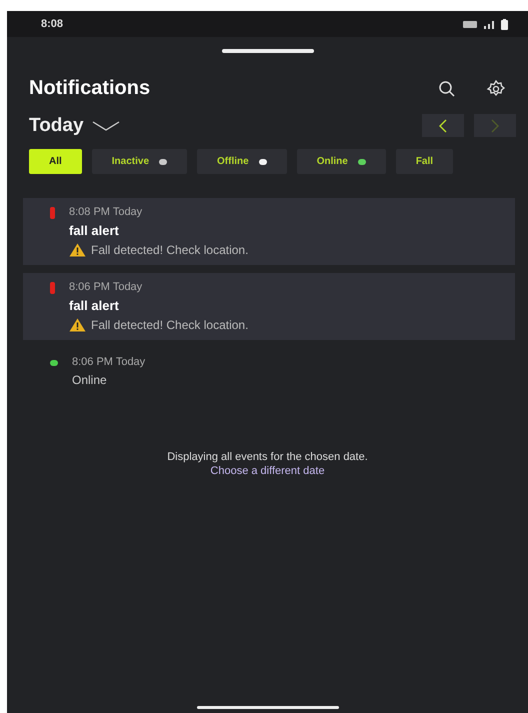 The height and width of the screenshot is (713, 528). I want to click on chevron-down-icon, so click(106, 126).